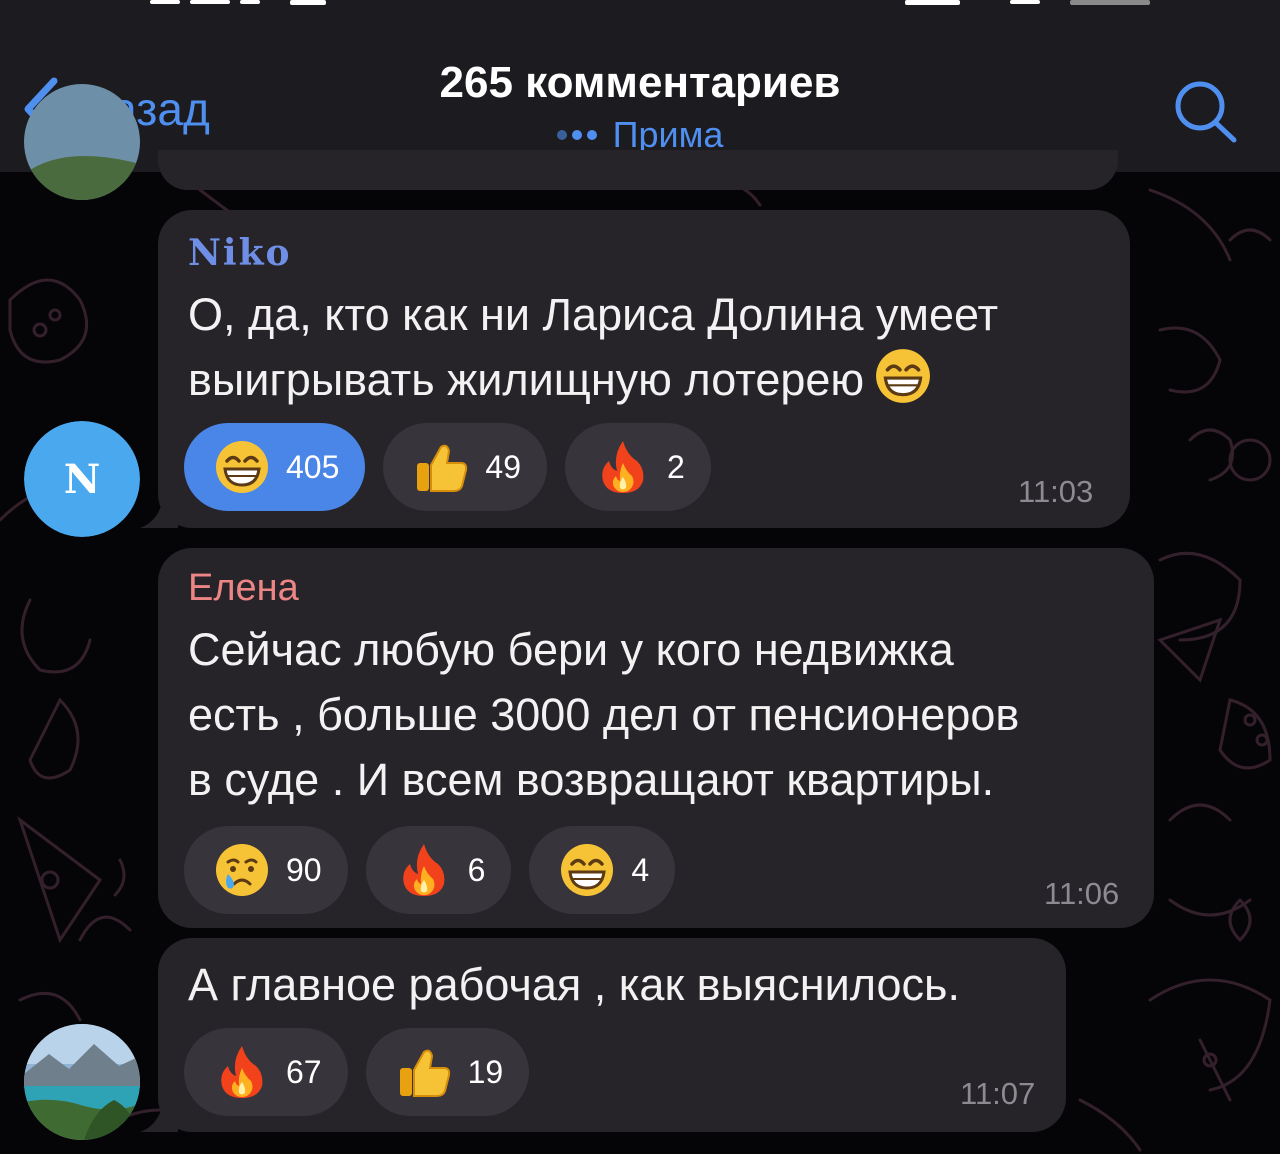  I want to click on message-time: 11:07, so click(998, 1093).